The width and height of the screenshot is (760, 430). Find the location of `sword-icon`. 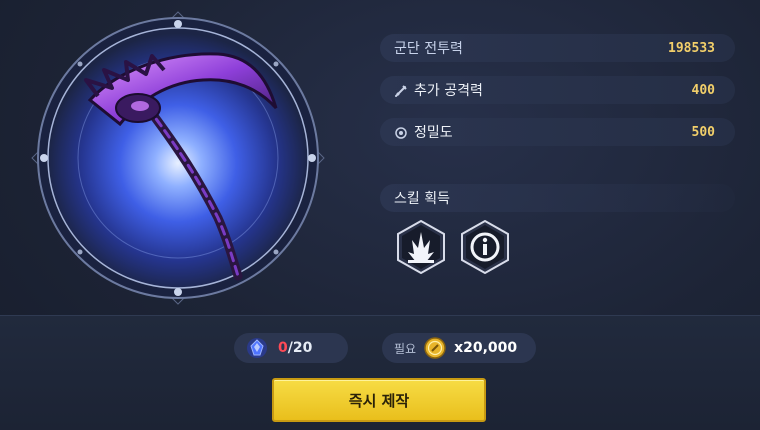

sword-icon is located at coordinates (401, 90).